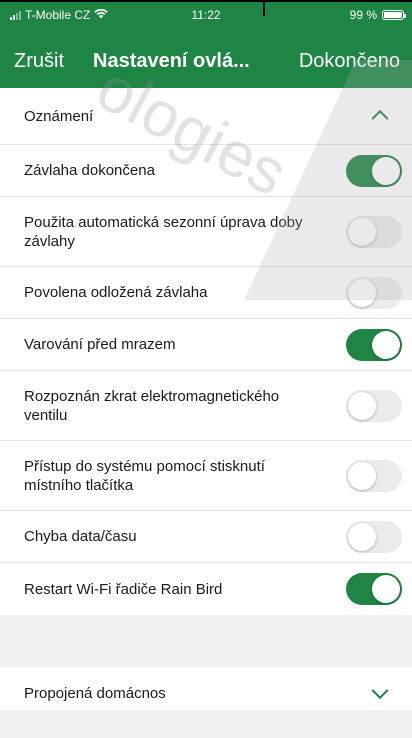 The image size is (412, 738). What do you see at coordinates (264, 8) in the screenshot?
I see `top-tick` at bounding box center [264, 8].